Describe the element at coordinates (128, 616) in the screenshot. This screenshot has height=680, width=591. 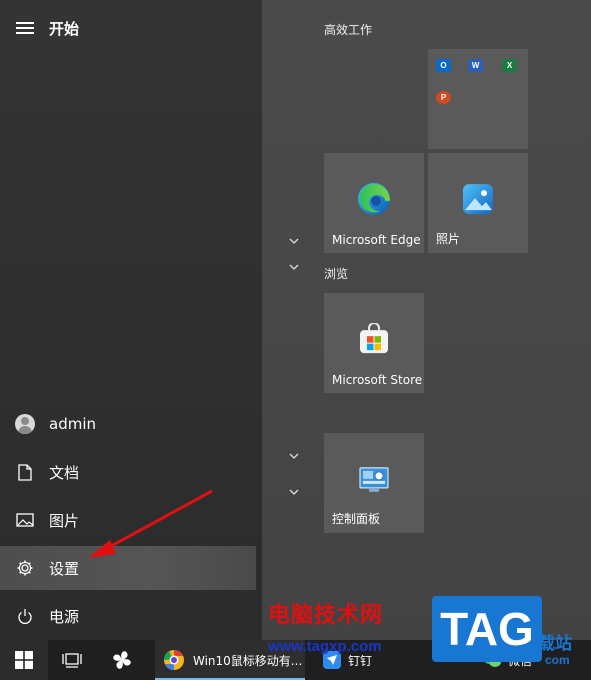
I see `power-item: 电源` at that location.